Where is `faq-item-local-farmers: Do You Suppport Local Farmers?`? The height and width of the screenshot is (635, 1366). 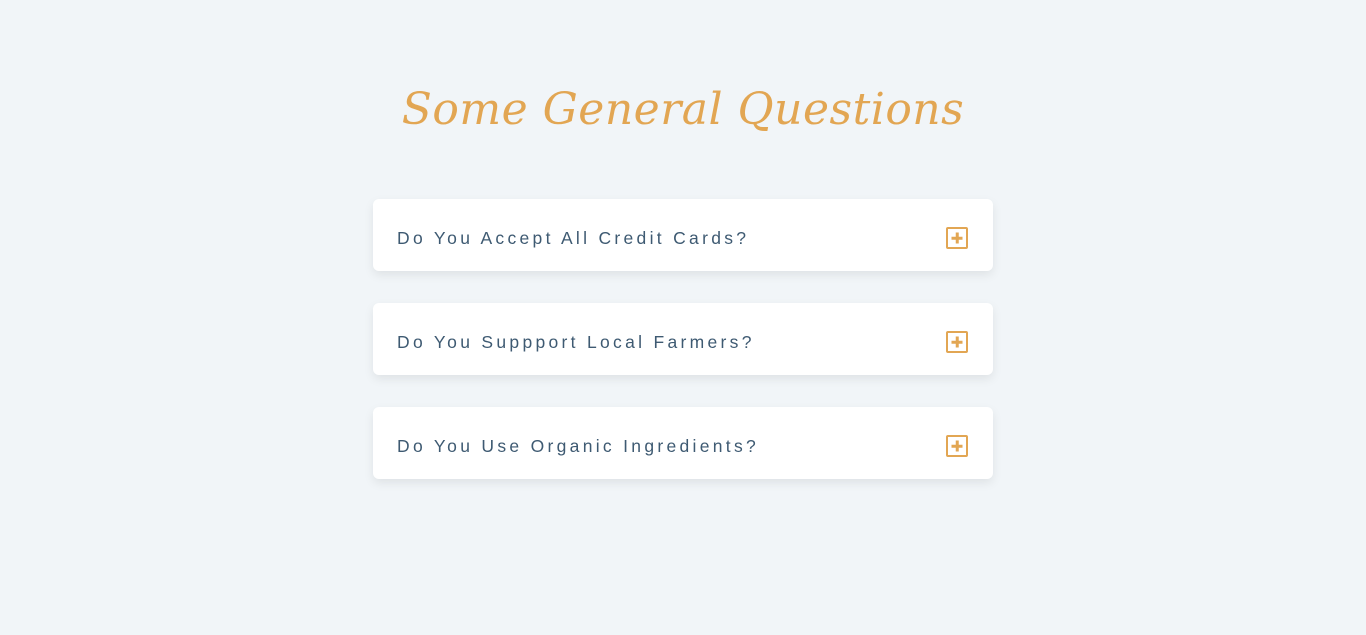 faq-item-local-farmers: Do You Suppport Local Farmers? is located at coordinates (683, 339).